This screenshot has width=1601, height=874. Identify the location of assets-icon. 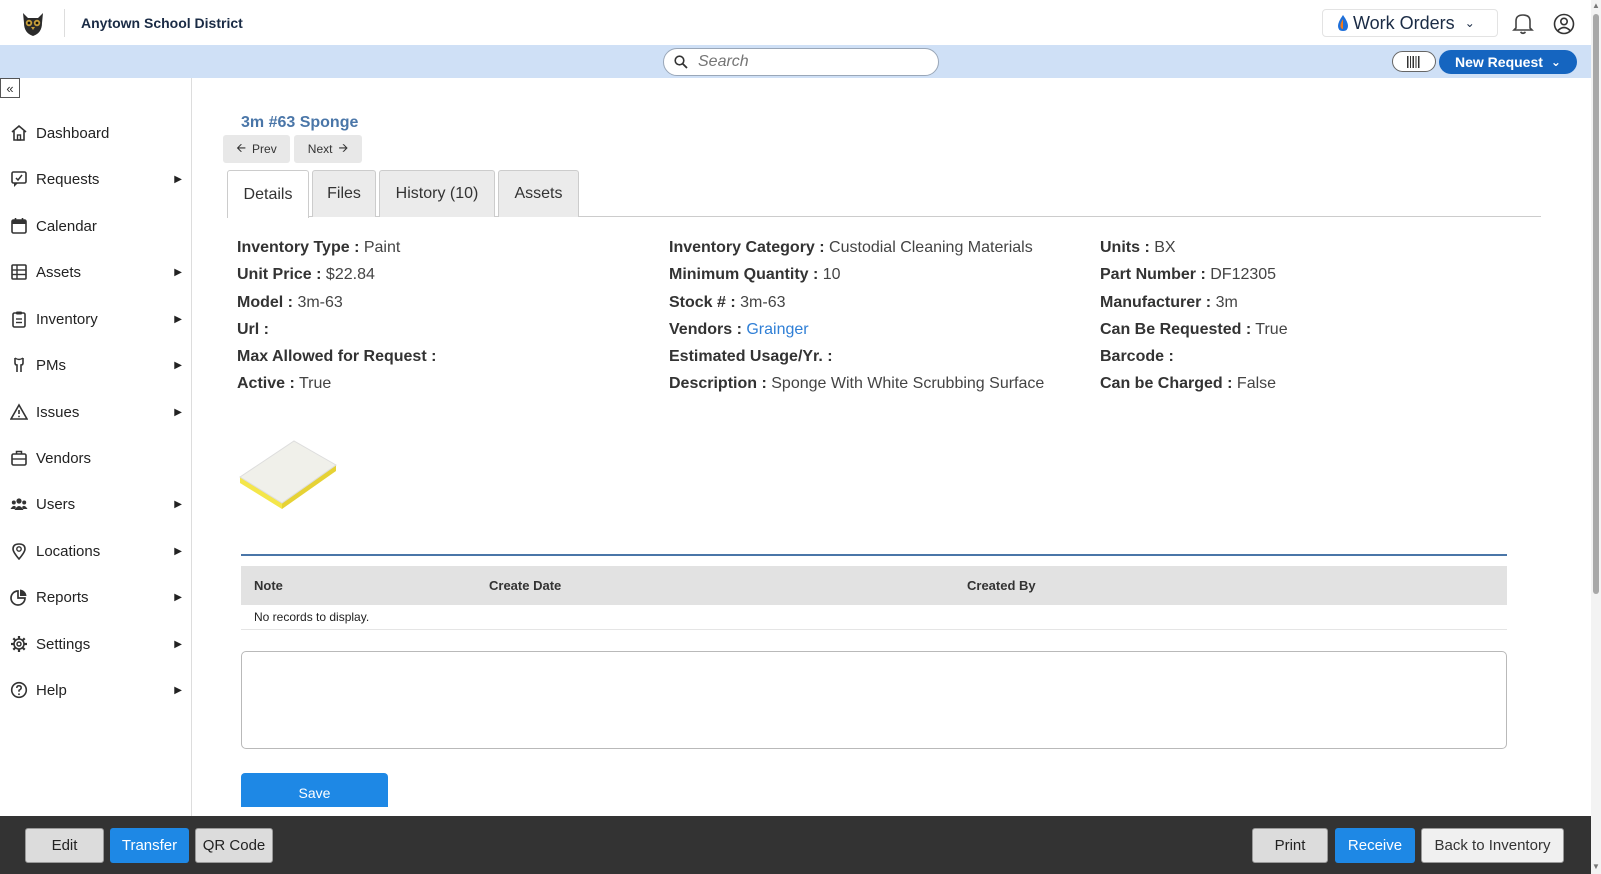
(19, 272).